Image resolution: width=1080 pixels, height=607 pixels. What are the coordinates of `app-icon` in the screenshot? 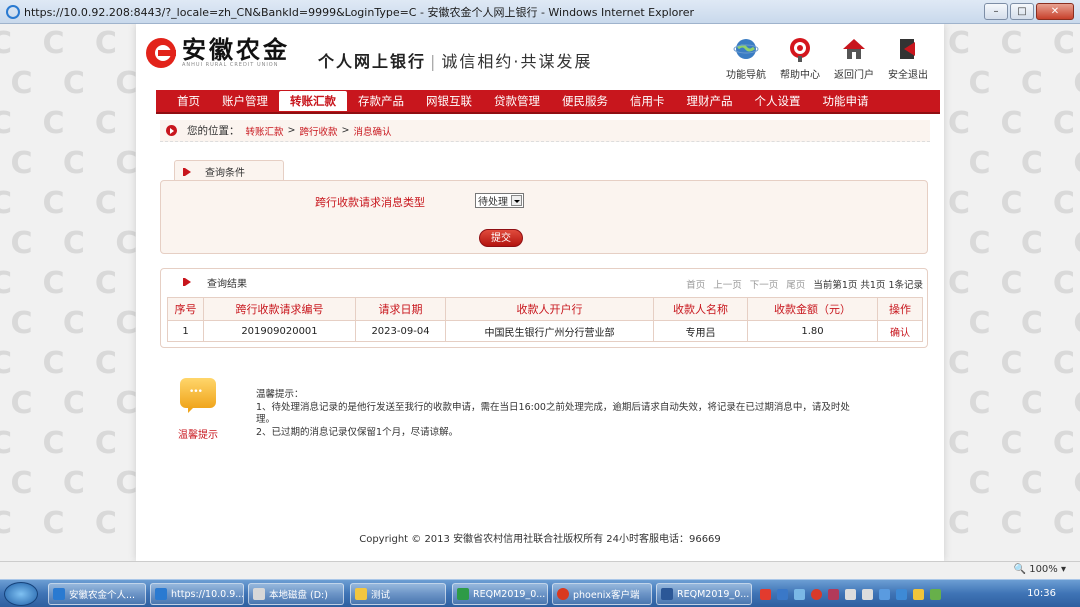 It's located at (463, 594).